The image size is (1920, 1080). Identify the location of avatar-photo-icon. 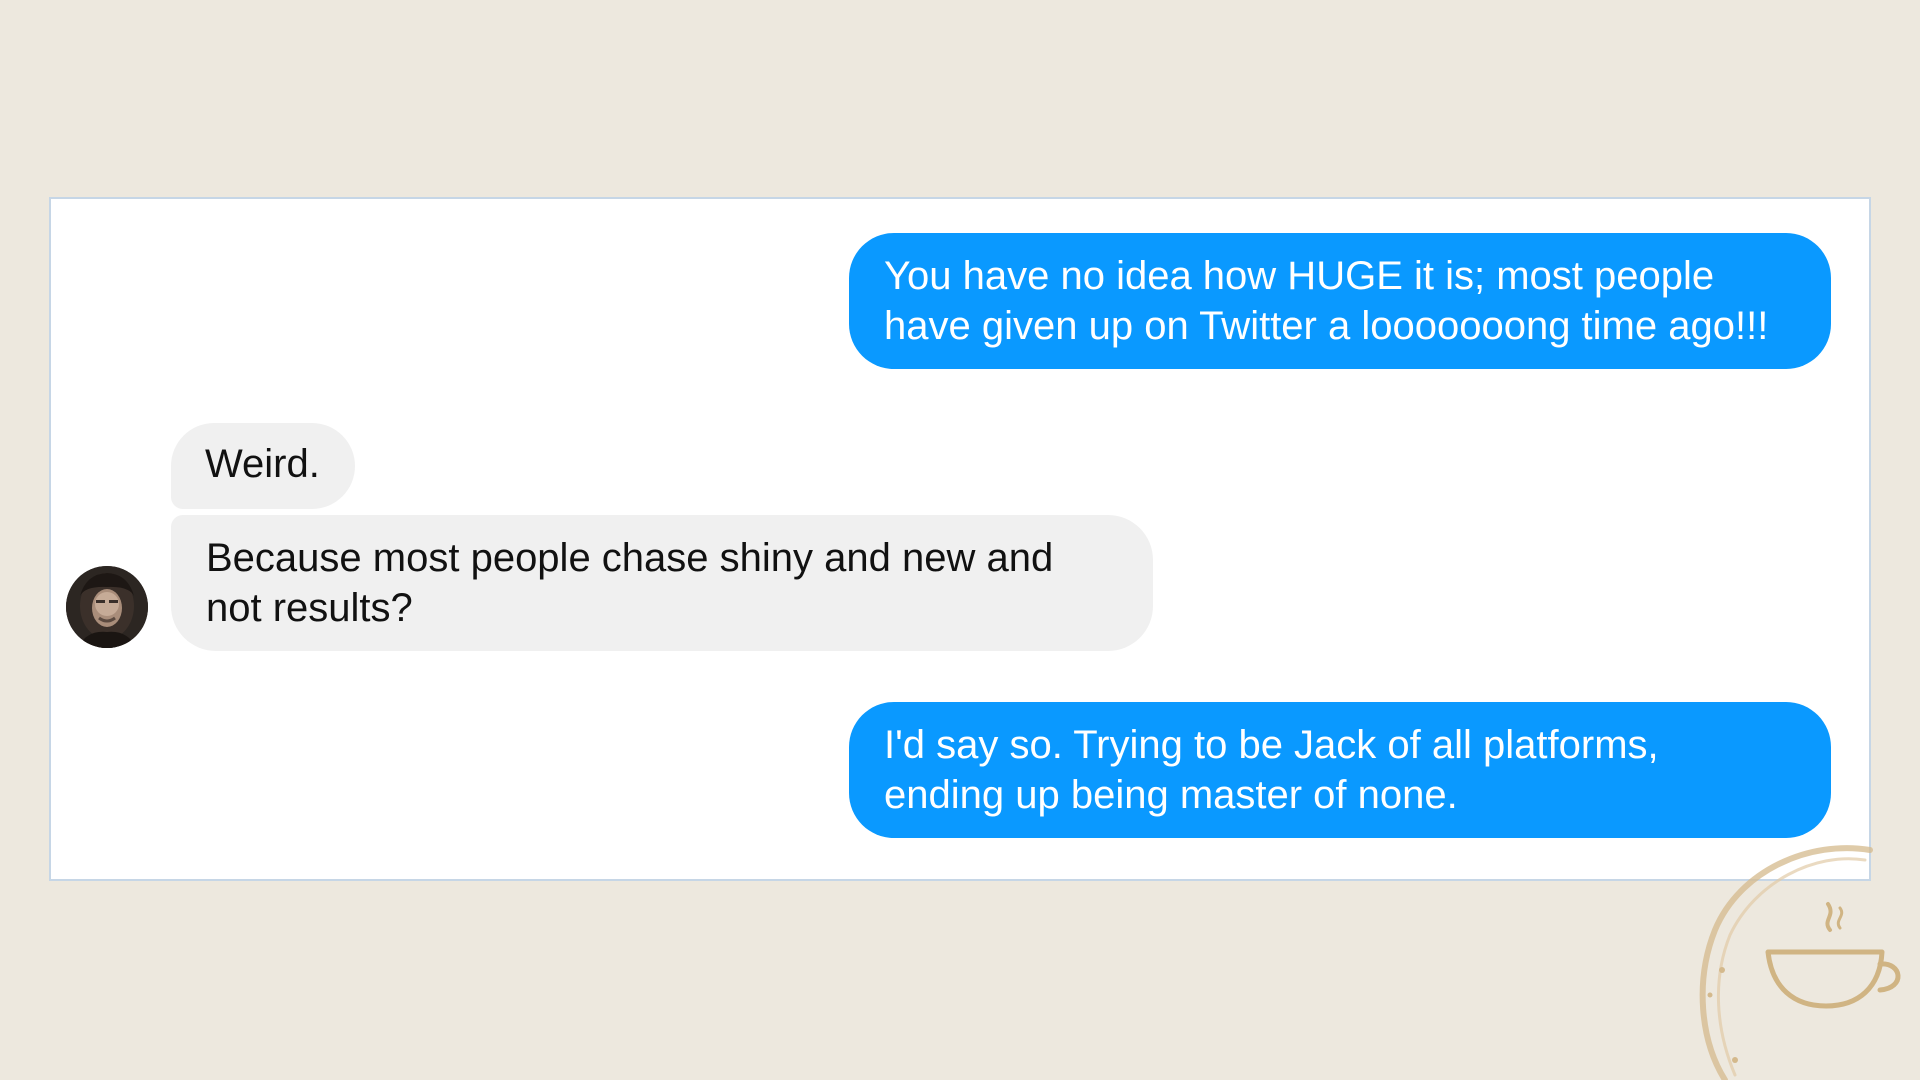
(107, 607).